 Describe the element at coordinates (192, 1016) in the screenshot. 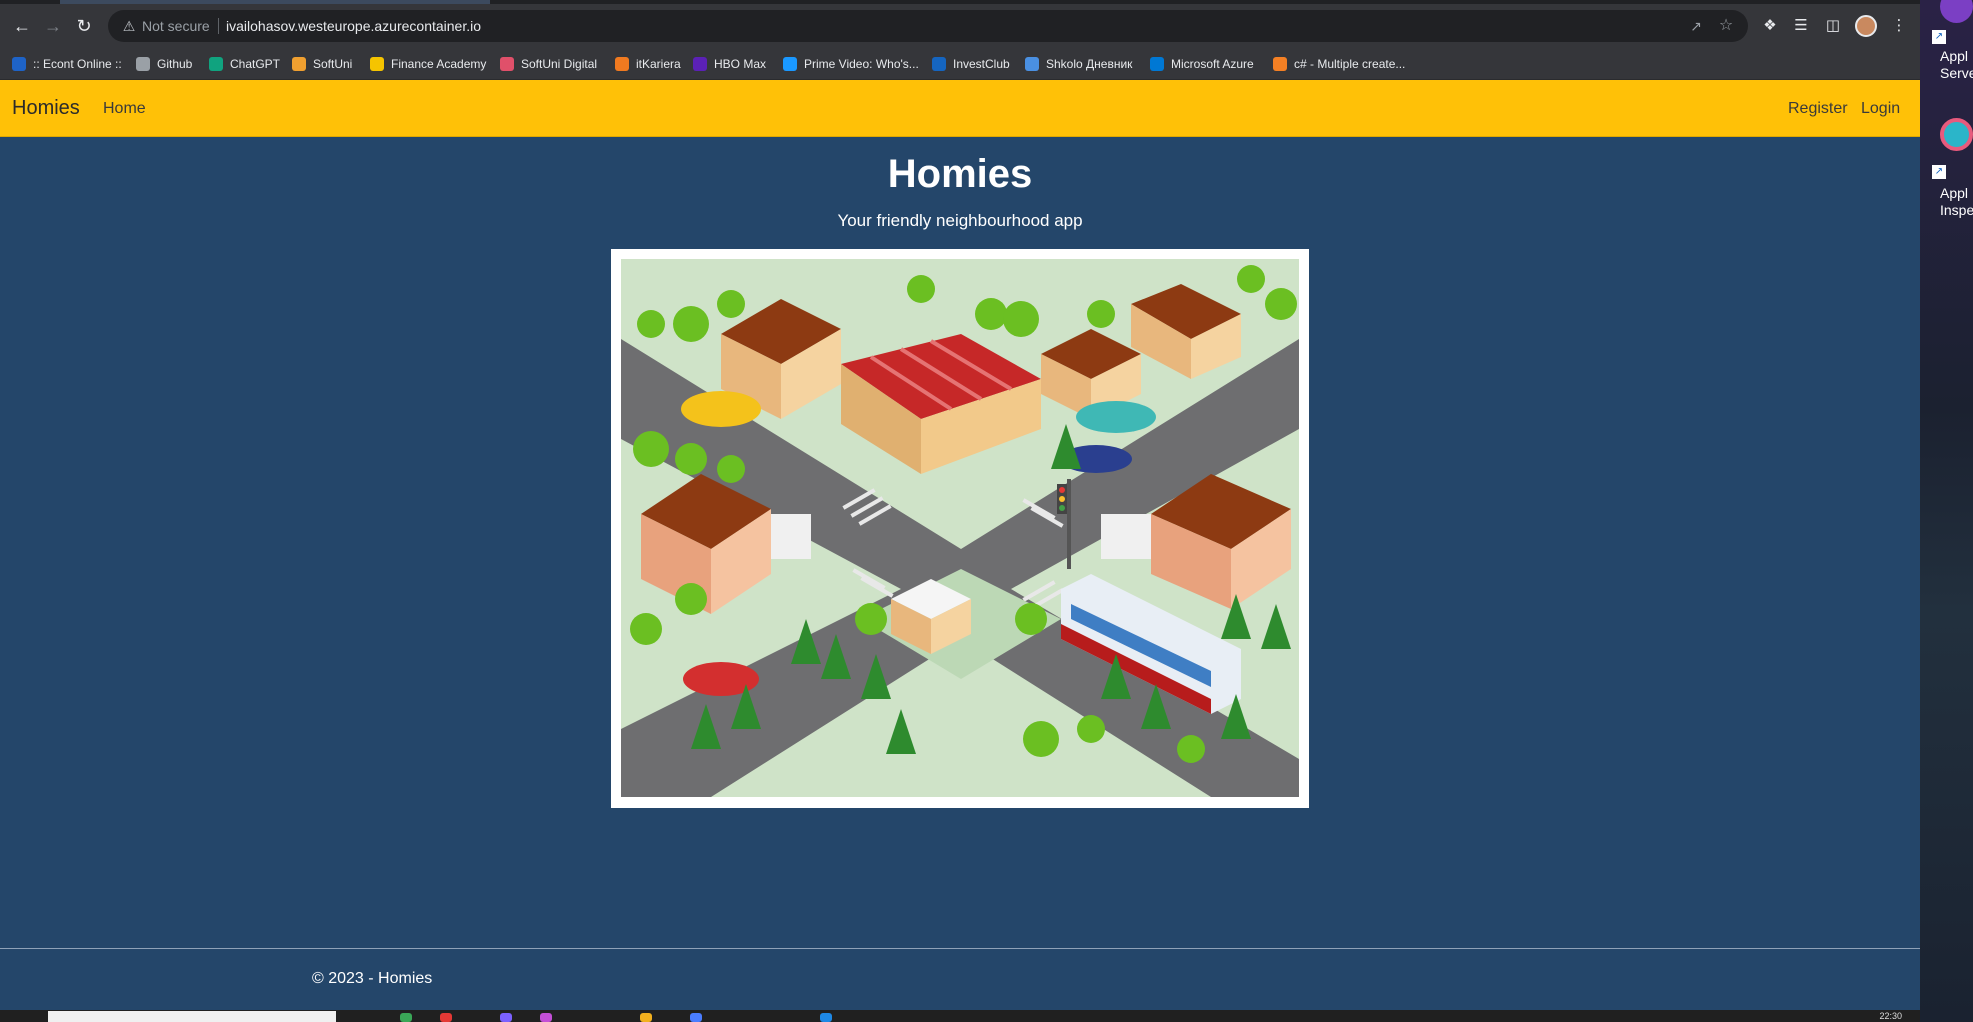

I see `taskbar-search` at that location.